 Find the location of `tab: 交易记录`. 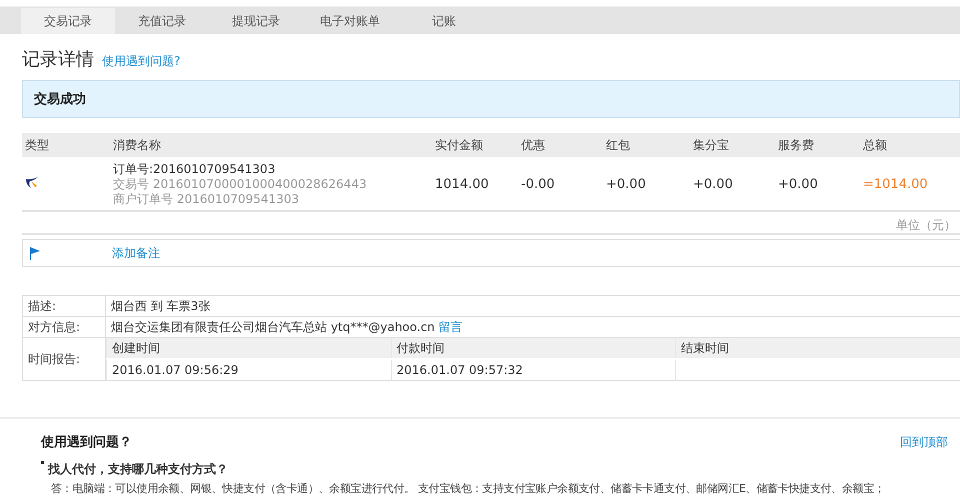

tab: 交易记录 is located at coordinates (68, 21).